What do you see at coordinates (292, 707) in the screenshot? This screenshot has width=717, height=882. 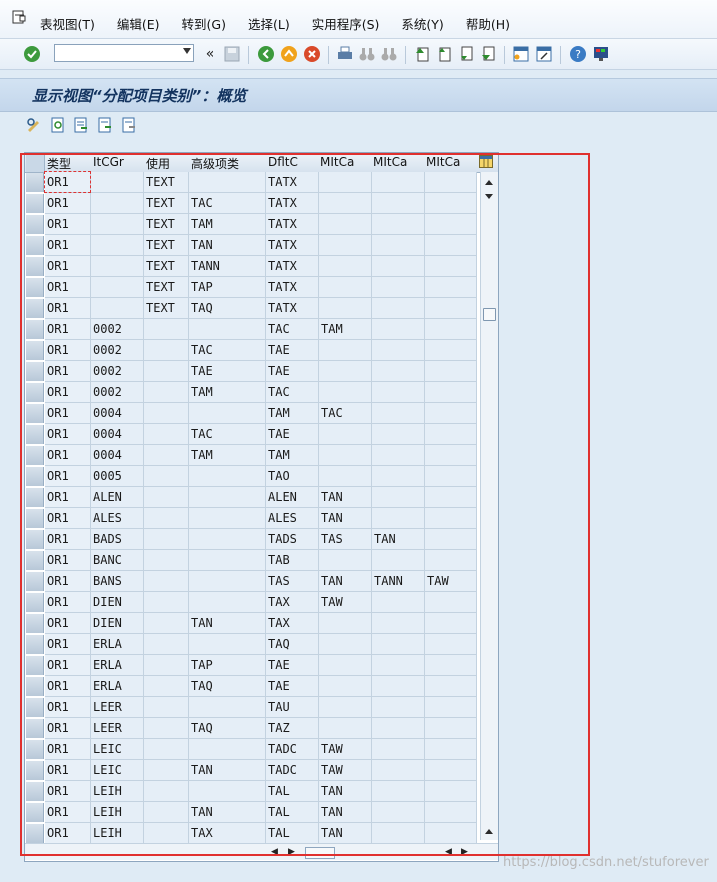 I see `cell-dfltc: TAU` at bounding box center [292, 707].